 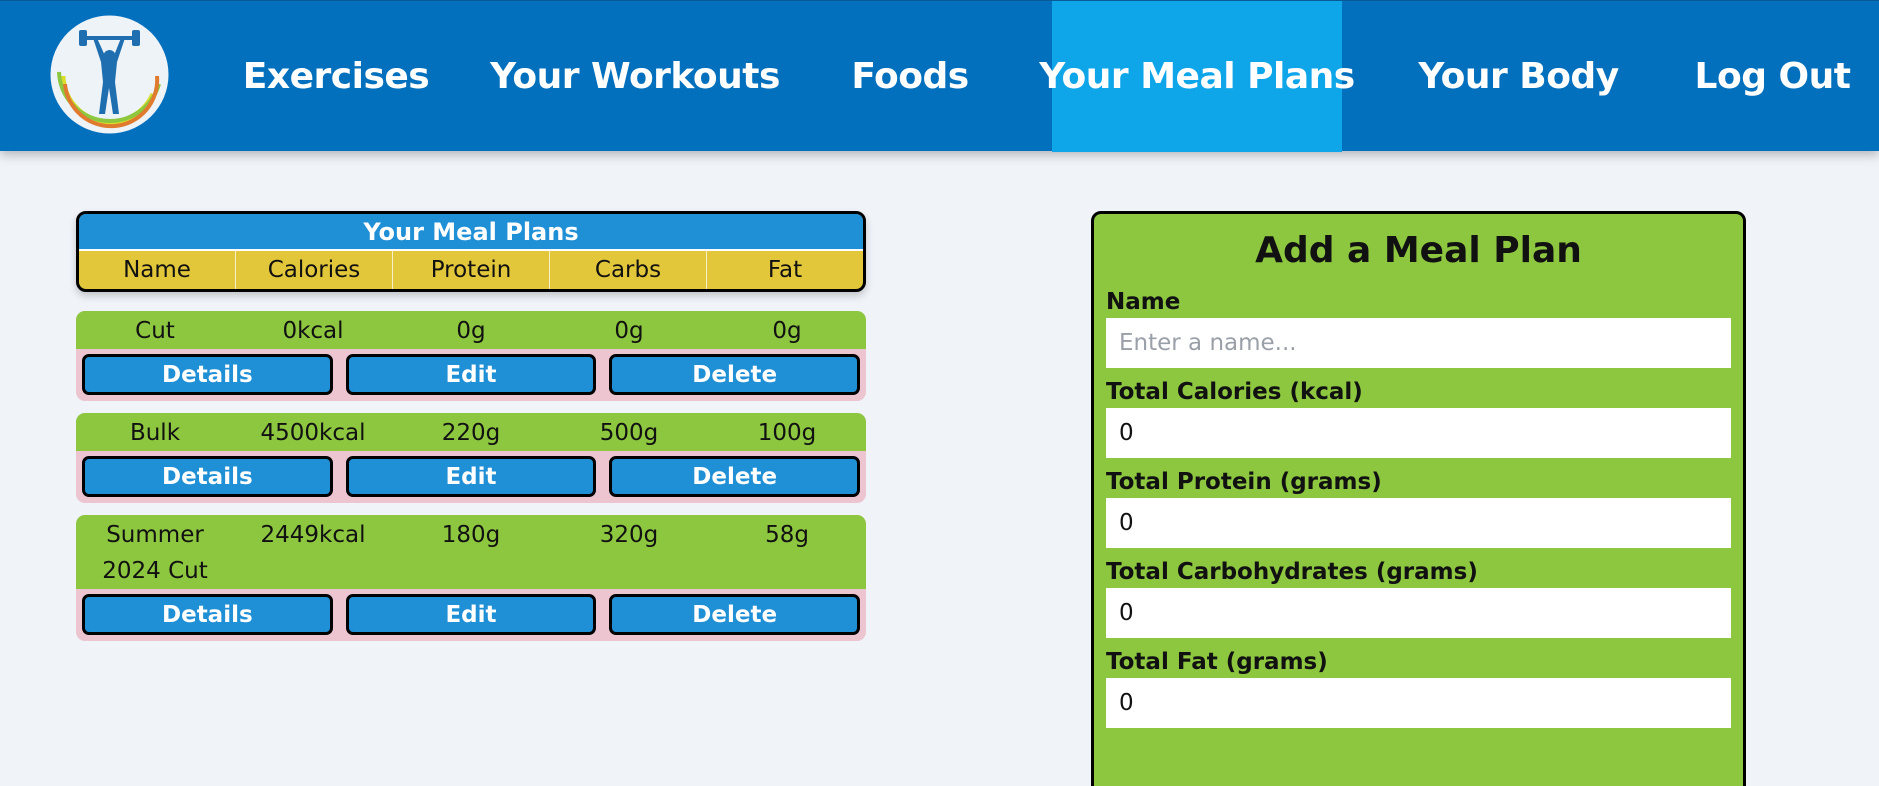 What do you see at coordinates (1234, 392) in the screenshot?
I see `calories-label: Total Calories (kcal)` at bounding box center [1234, 392].